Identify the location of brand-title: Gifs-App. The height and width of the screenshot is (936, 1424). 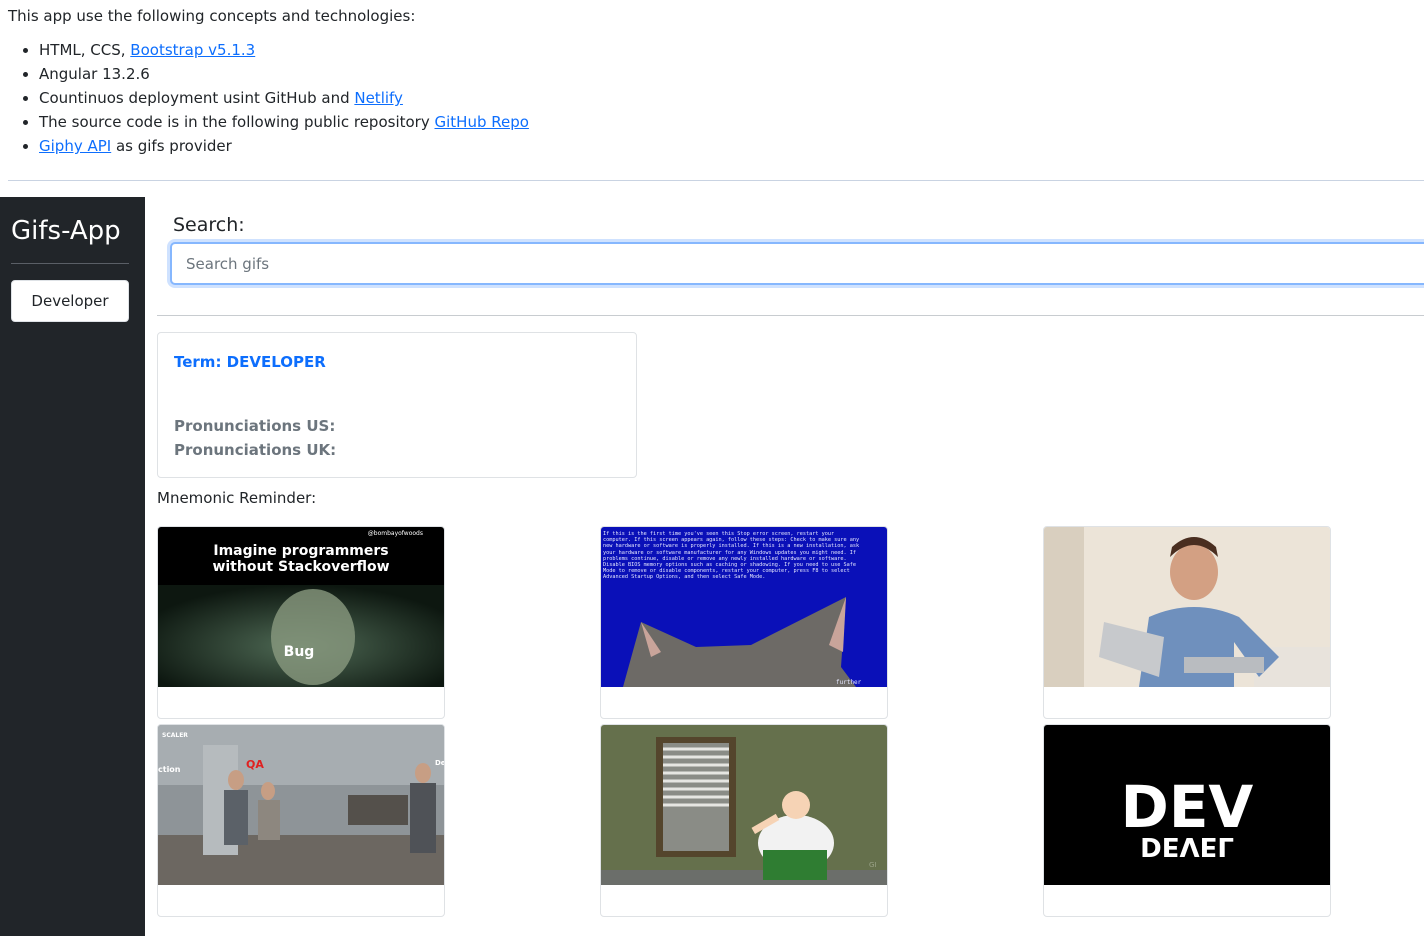
(66, 231).